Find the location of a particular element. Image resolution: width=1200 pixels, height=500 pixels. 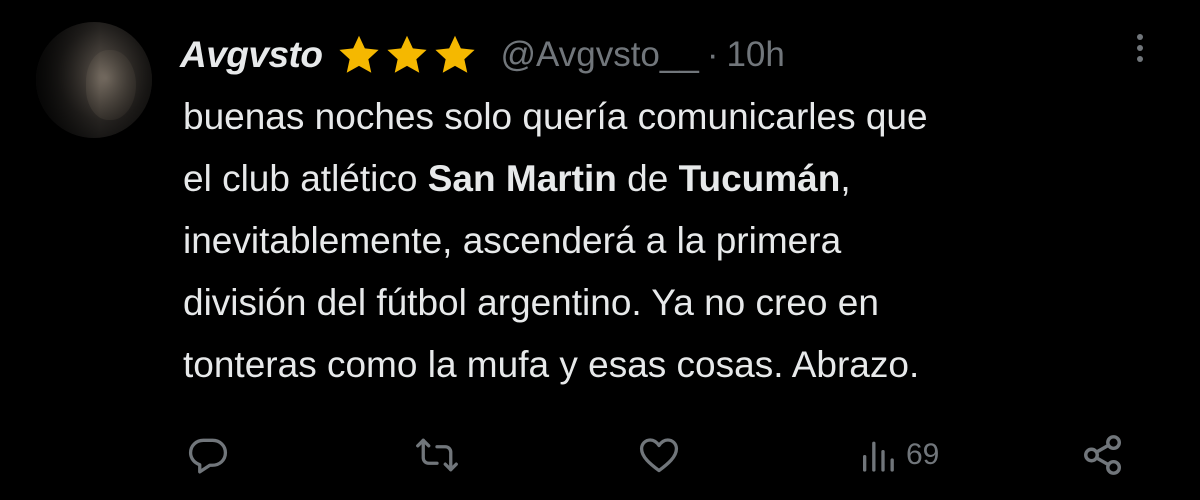

share-button is located at coordinates (1103, 455).